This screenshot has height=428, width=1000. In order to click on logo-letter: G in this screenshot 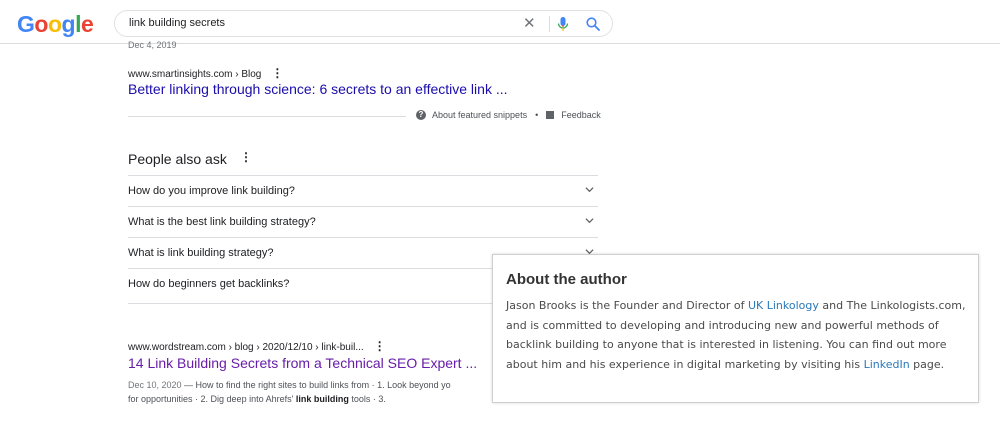, I will do `click(26, 24)`.